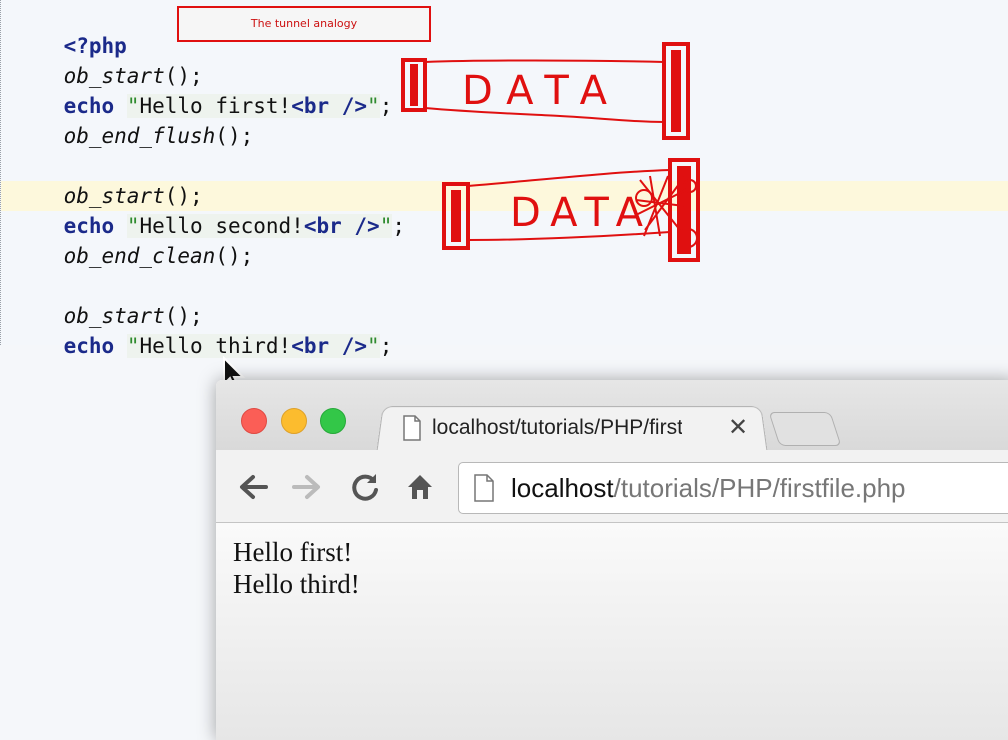 The image size is (1008, 740). I want to click on tunnel-2-top-line, so click(569, 178).